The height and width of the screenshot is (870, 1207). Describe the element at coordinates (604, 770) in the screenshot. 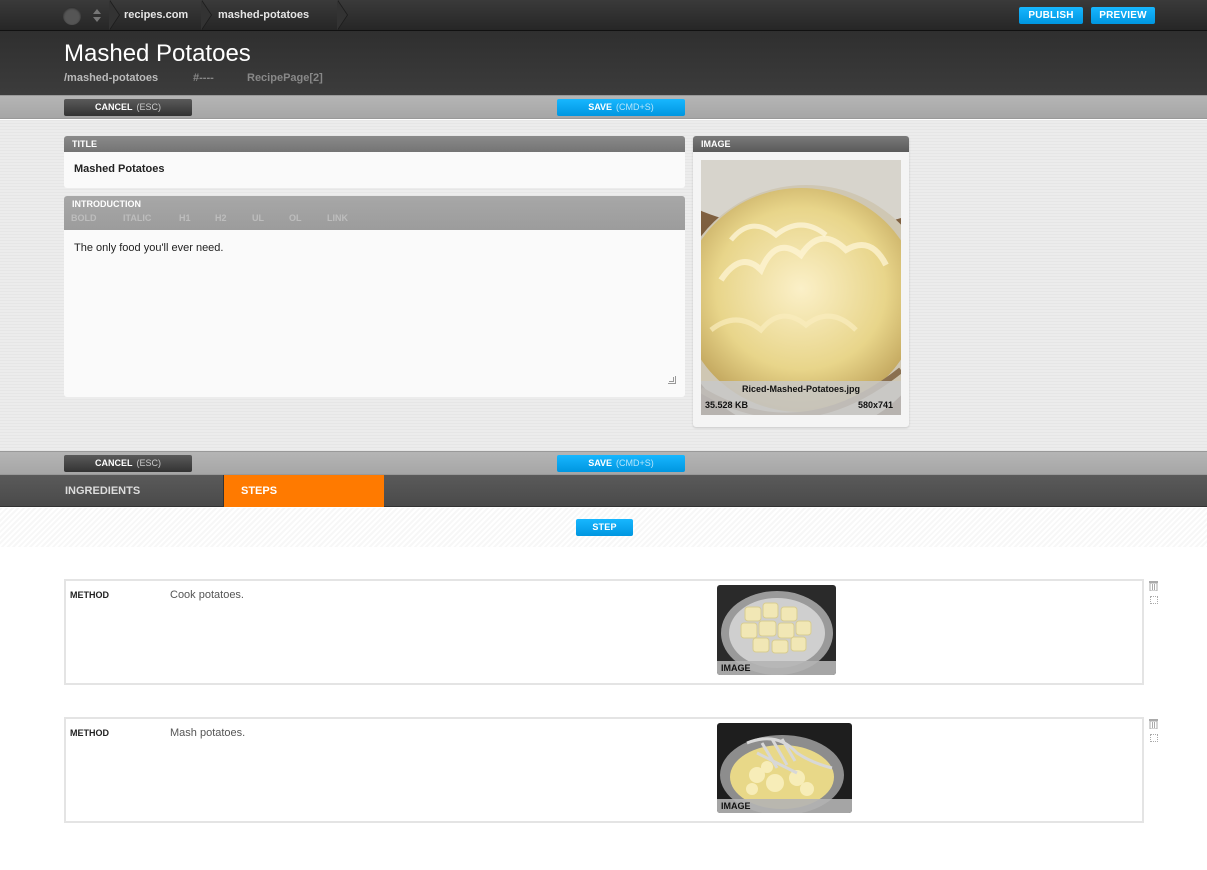

I see `step-row: METHOD Mash potatoes. IMAGE` at that location.